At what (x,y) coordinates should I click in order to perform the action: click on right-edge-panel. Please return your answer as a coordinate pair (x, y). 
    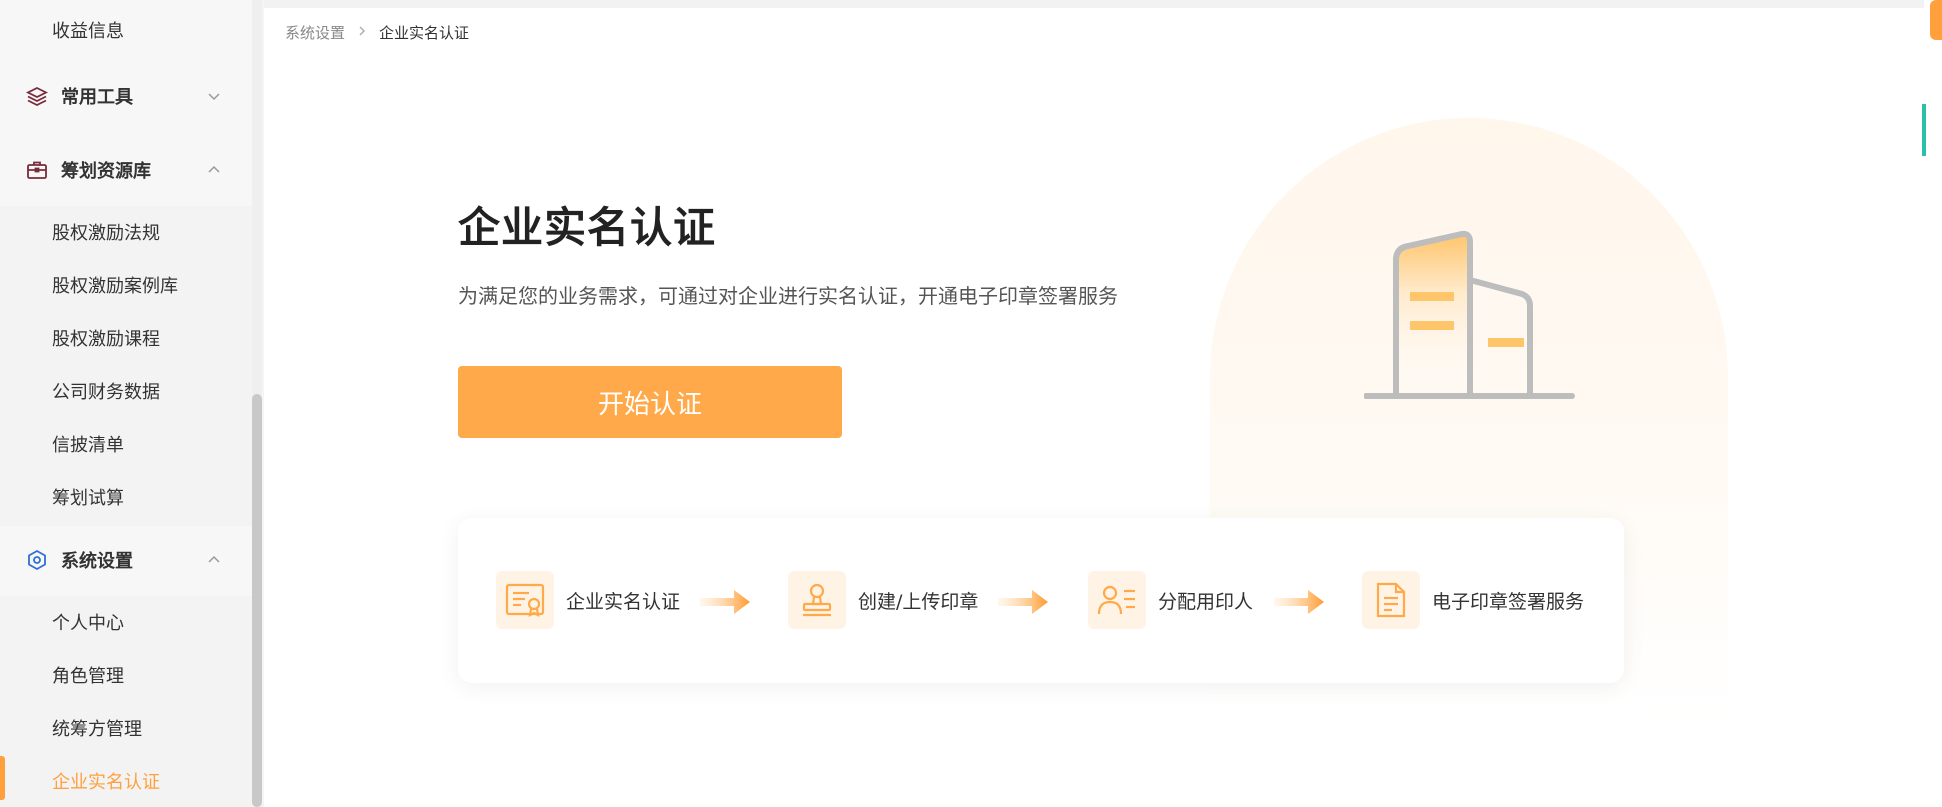
    Looking at the image, I should click on (1933, 403).